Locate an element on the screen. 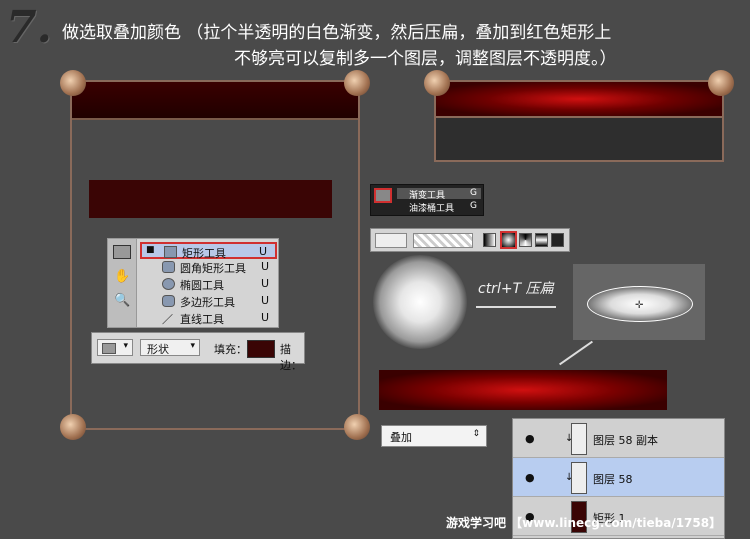  arrow-right-icon is located at coordinates (516, 307).